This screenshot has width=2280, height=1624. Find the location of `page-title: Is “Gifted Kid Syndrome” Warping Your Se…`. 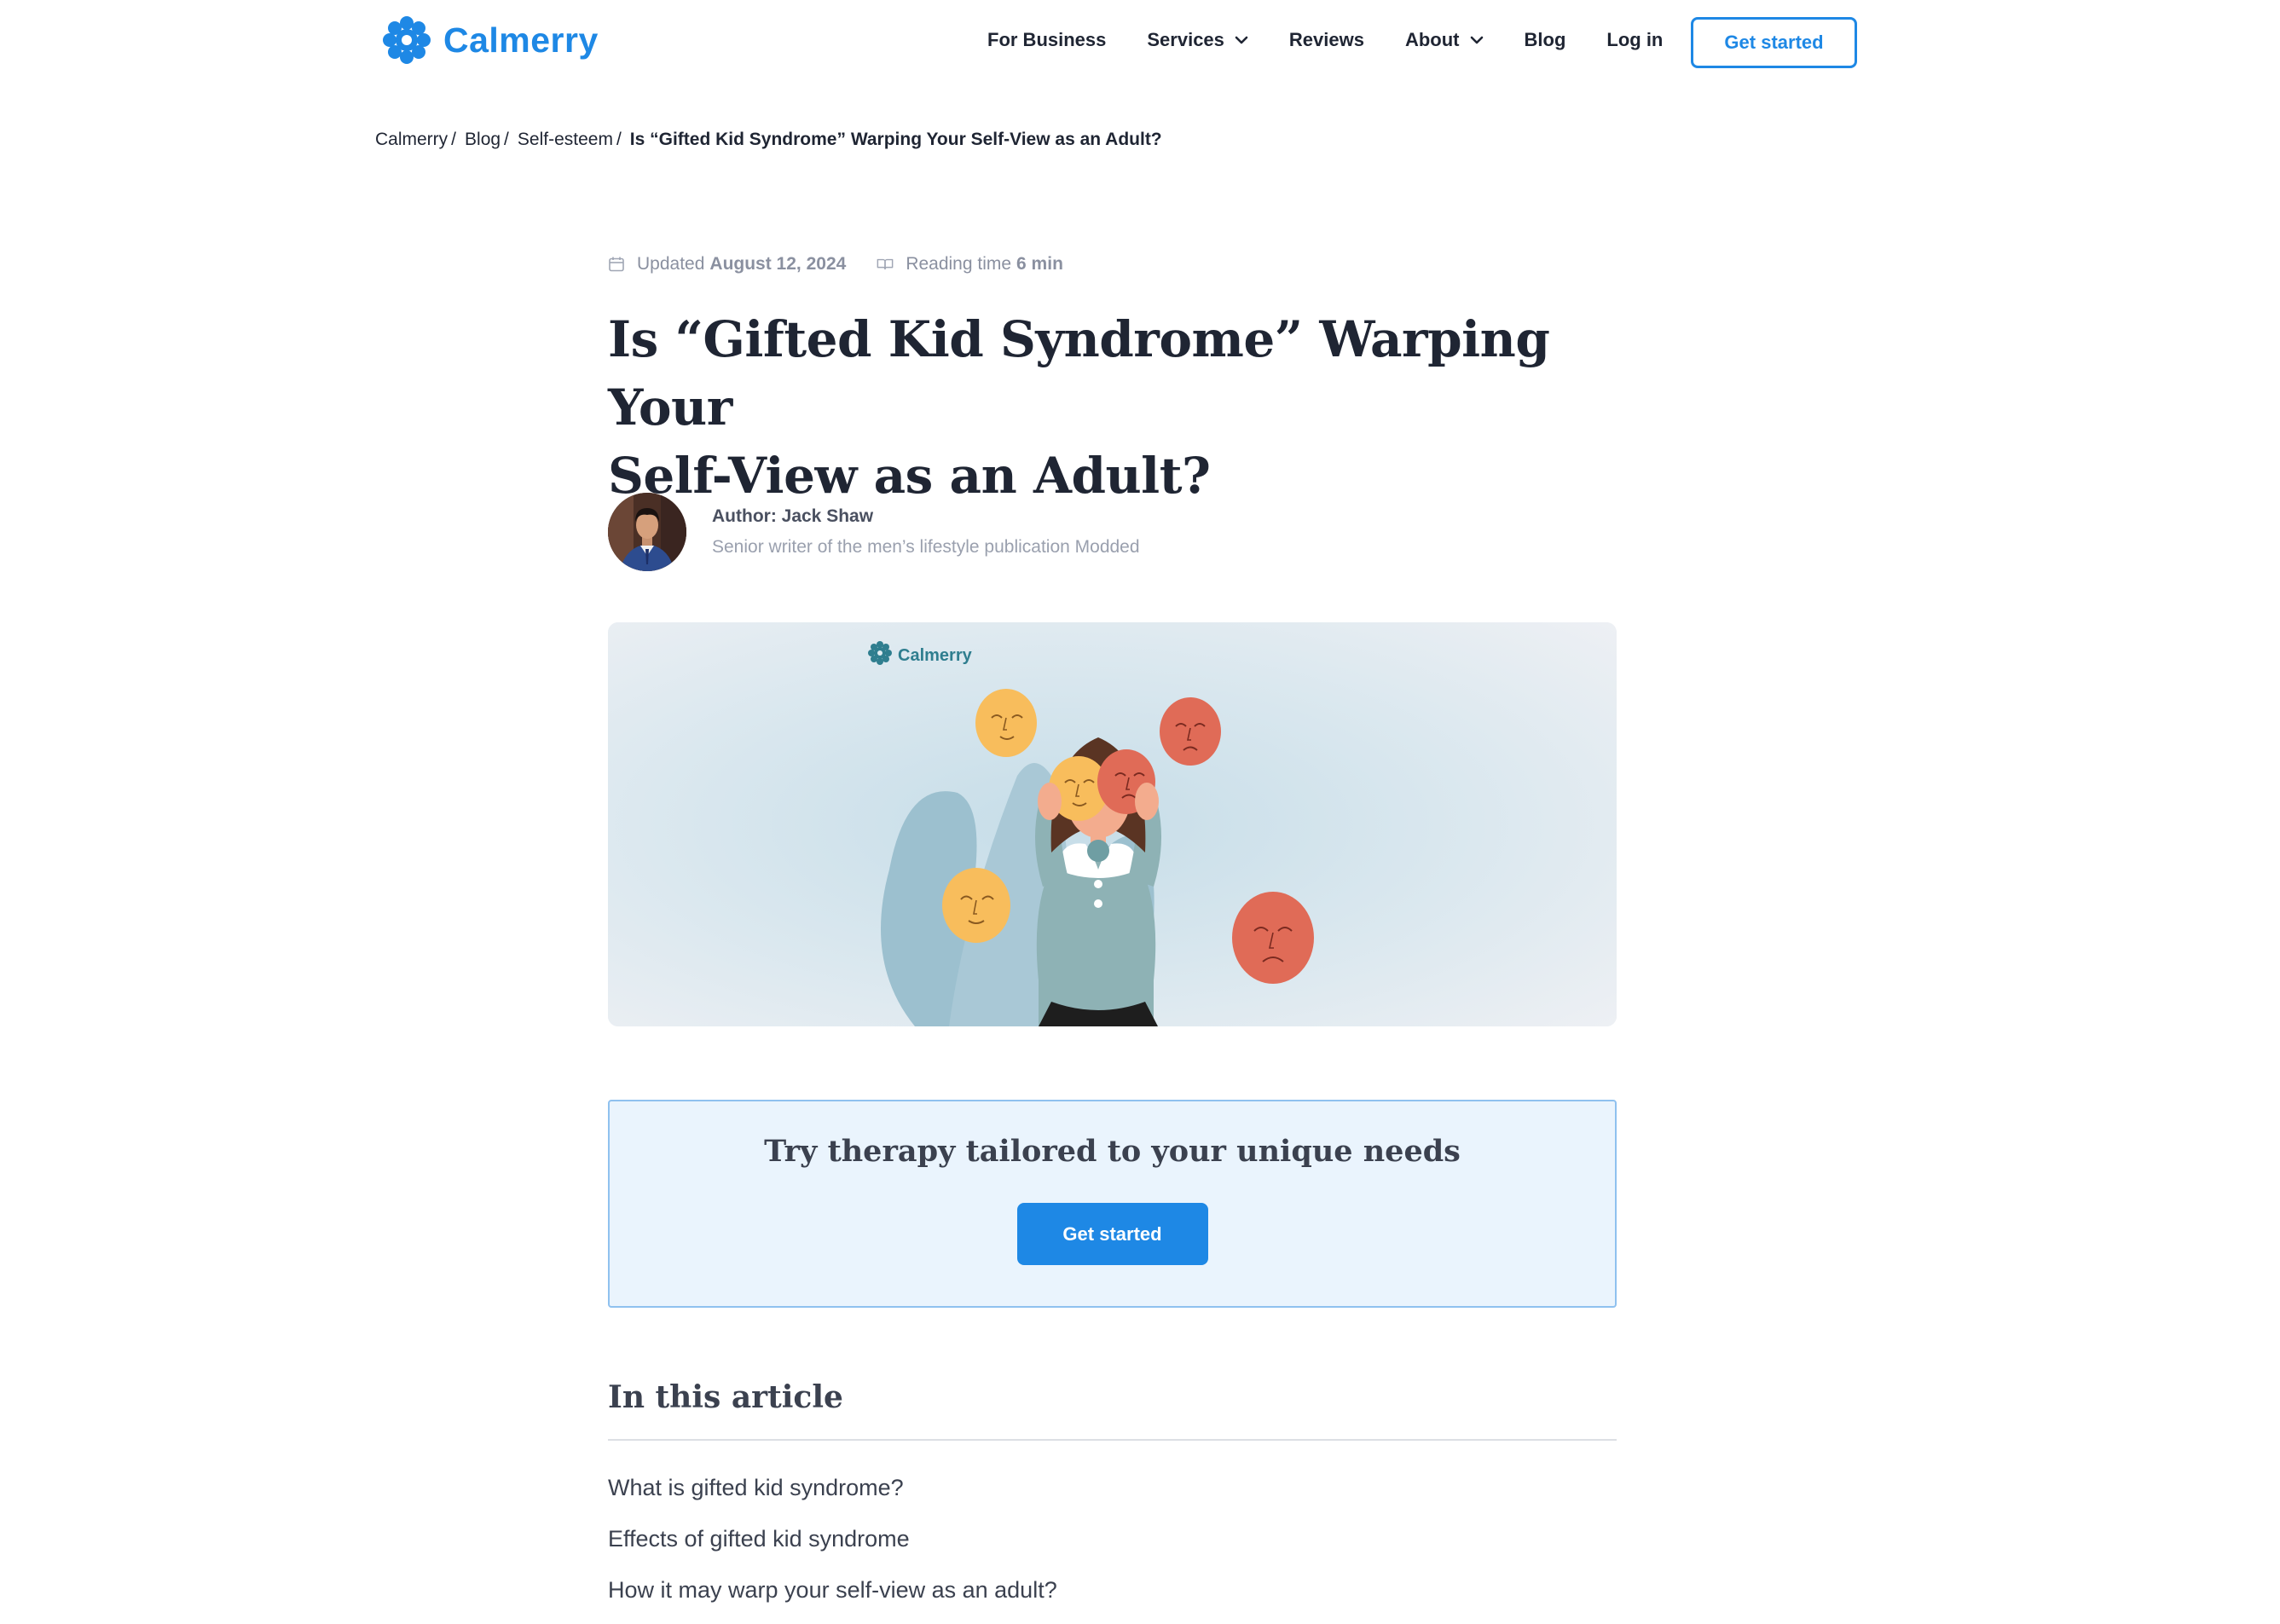

page-title: Is “Gifted Kid Syndrome” Warping Your Se… is located at coordinates (1112, 407).